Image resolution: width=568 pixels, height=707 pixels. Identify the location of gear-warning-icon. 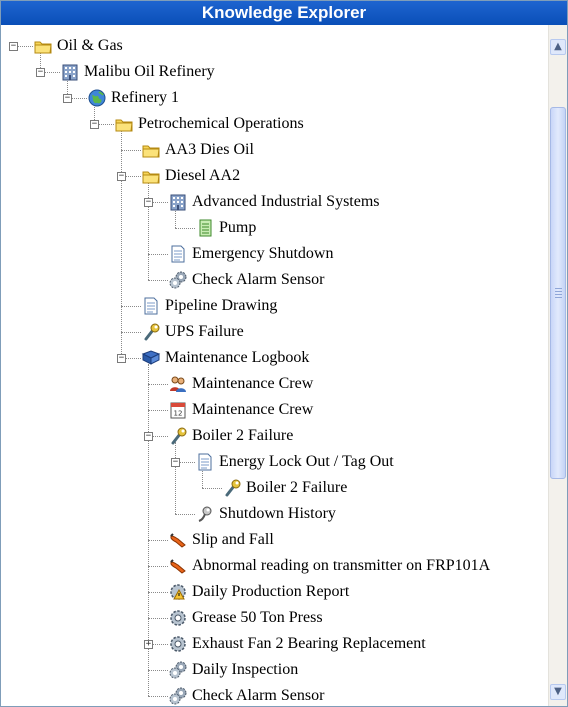
(178, 592).